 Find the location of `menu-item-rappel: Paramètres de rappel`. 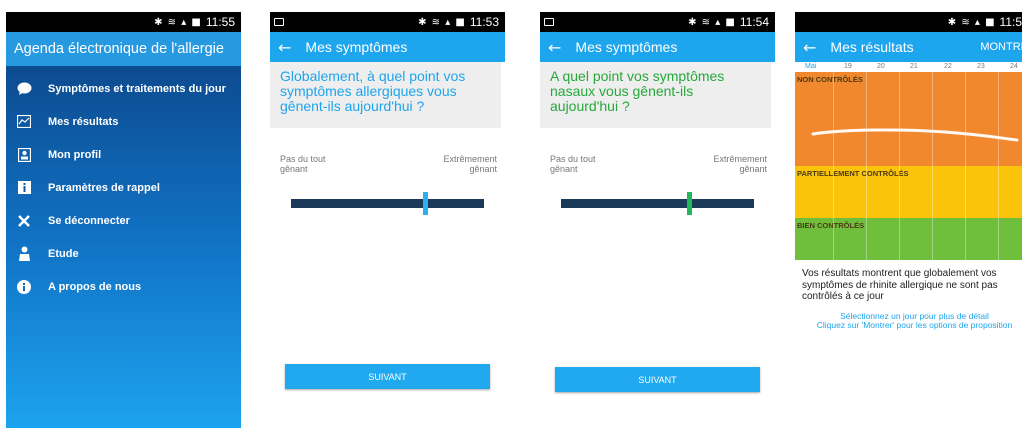

menu-item-rappel: Paramètres de rappel is located at coordinates (123, 187).